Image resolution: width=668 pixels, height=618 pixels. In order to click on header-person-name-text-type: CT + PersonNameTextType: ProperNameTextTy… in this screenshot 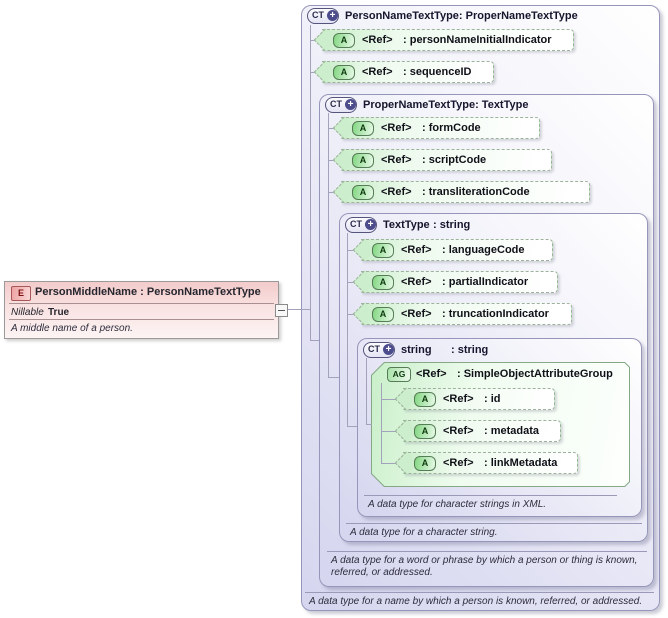, I will do `click(442, 16)`.